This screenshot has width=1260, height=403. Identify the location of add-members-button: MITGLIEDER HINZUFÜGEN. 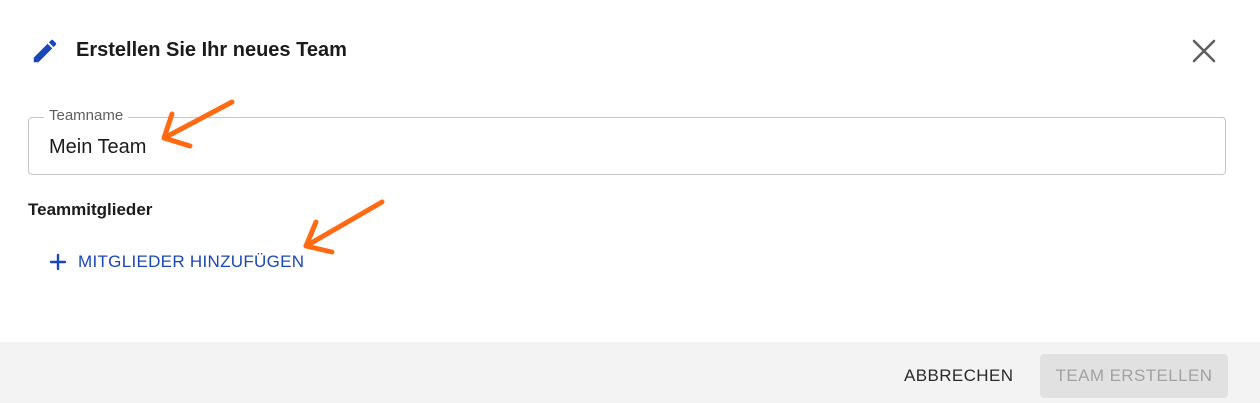
(176, 262).